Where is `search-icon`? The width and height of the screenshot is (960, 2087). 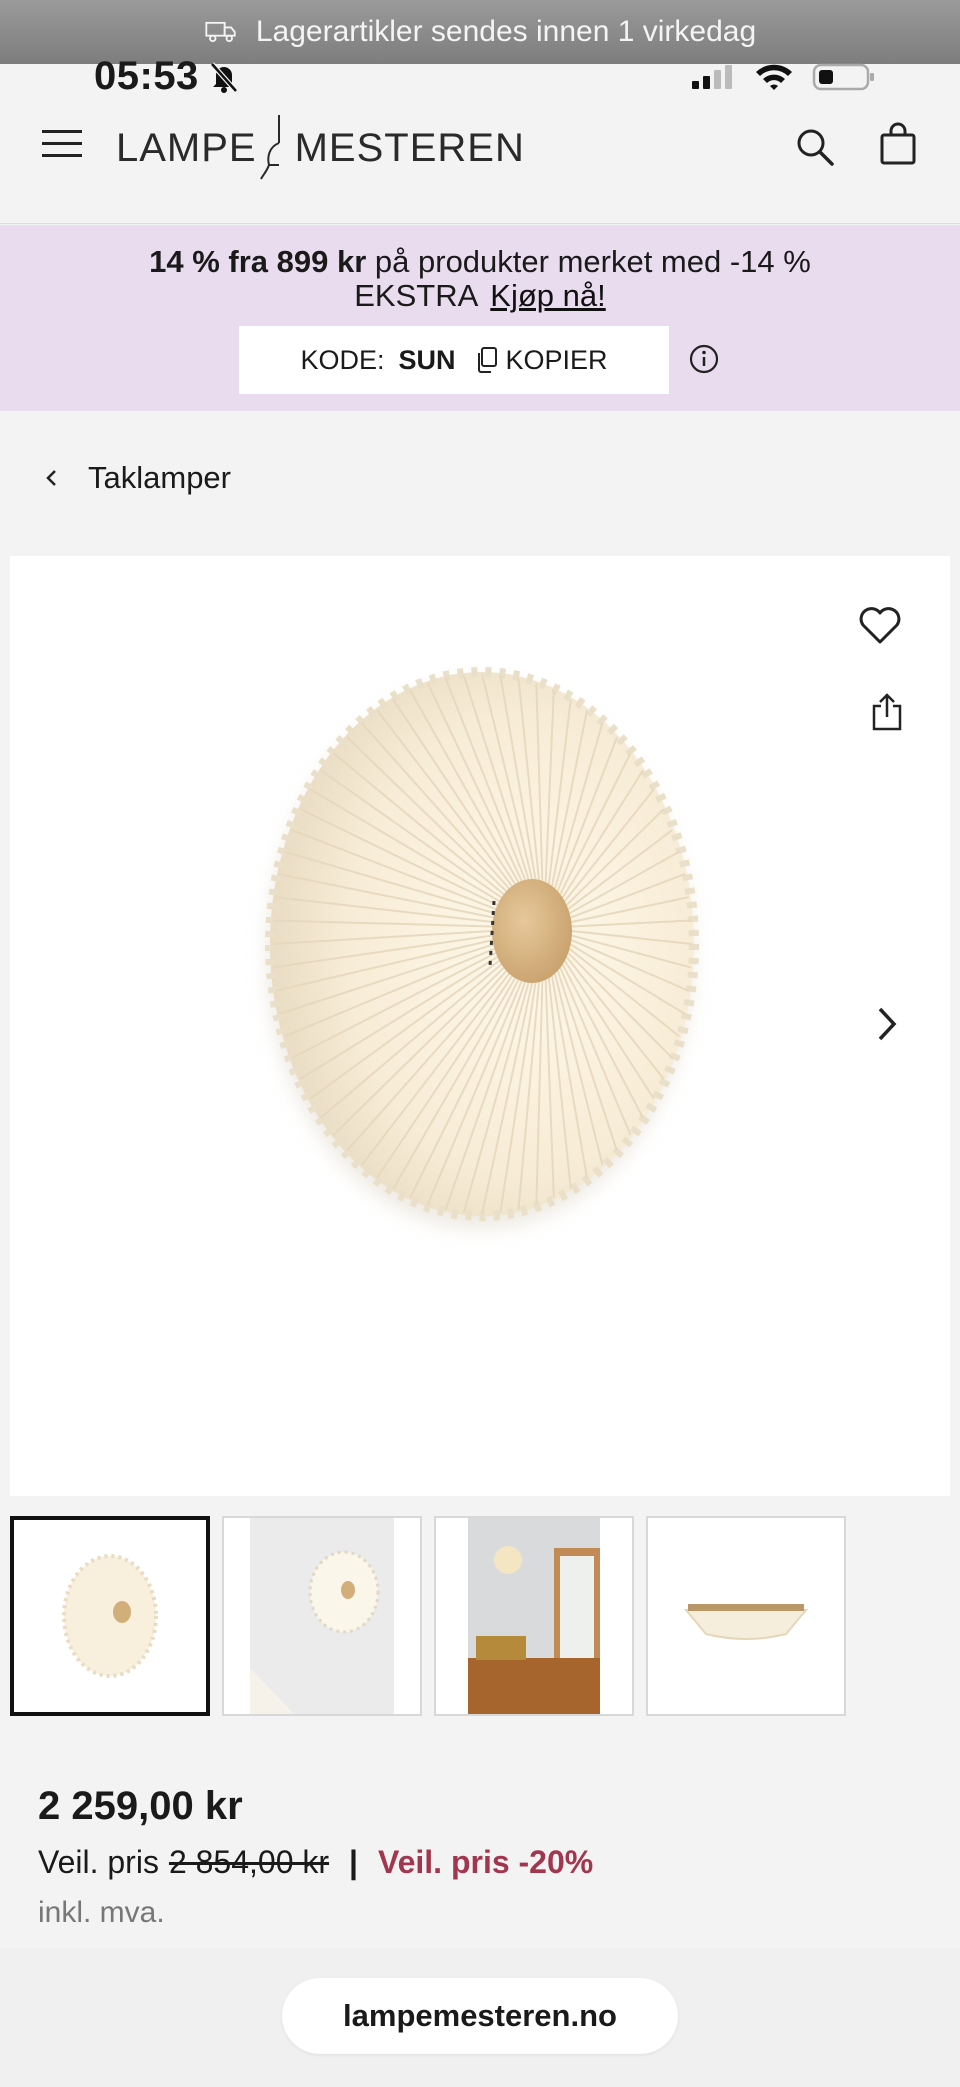 search-icon is located at coordinates (815, 147).